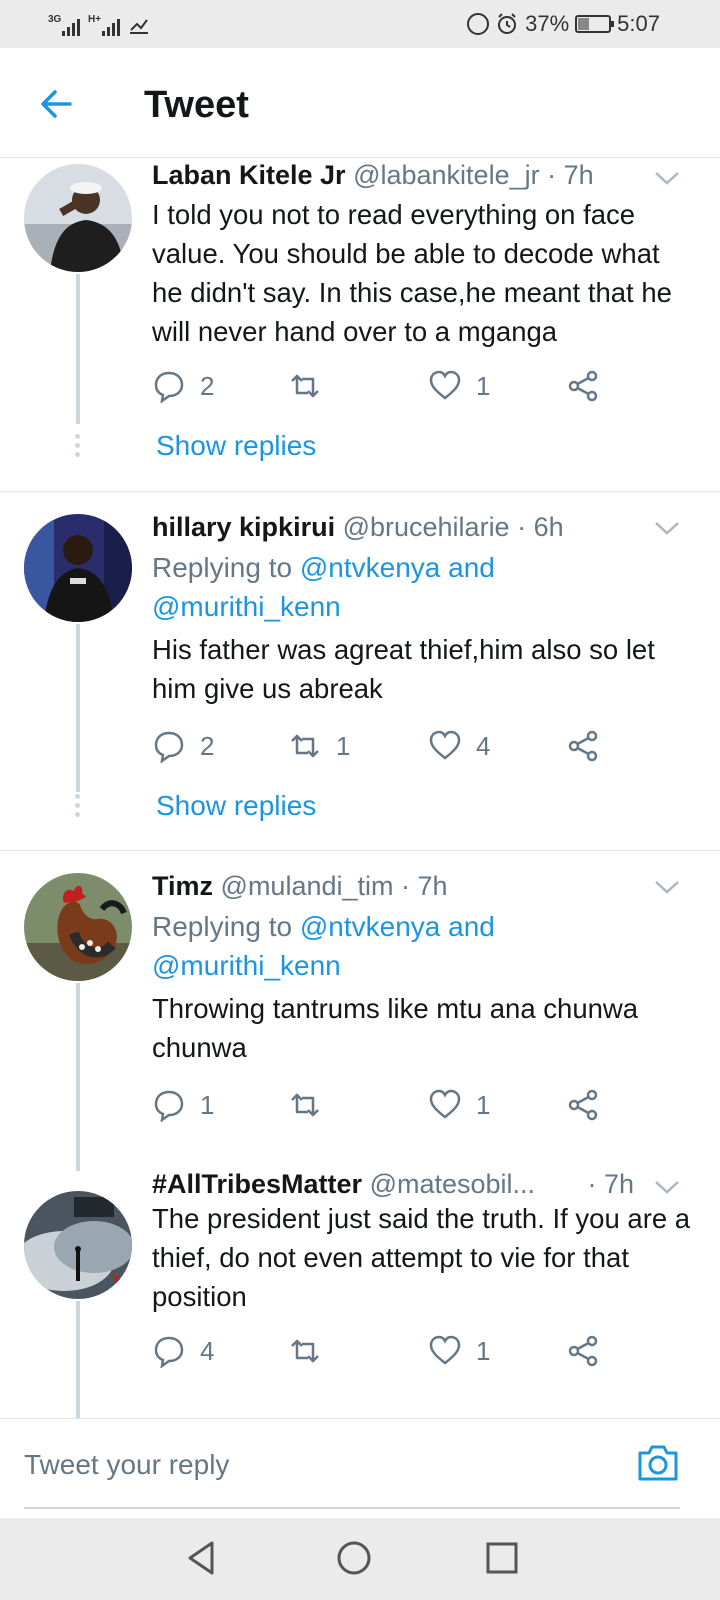 The image size is (720, 1600). What do you see at coordinates (360, 103) in the screenshot?
I see `app-header: Tweet` at bounding box center [360, 103].